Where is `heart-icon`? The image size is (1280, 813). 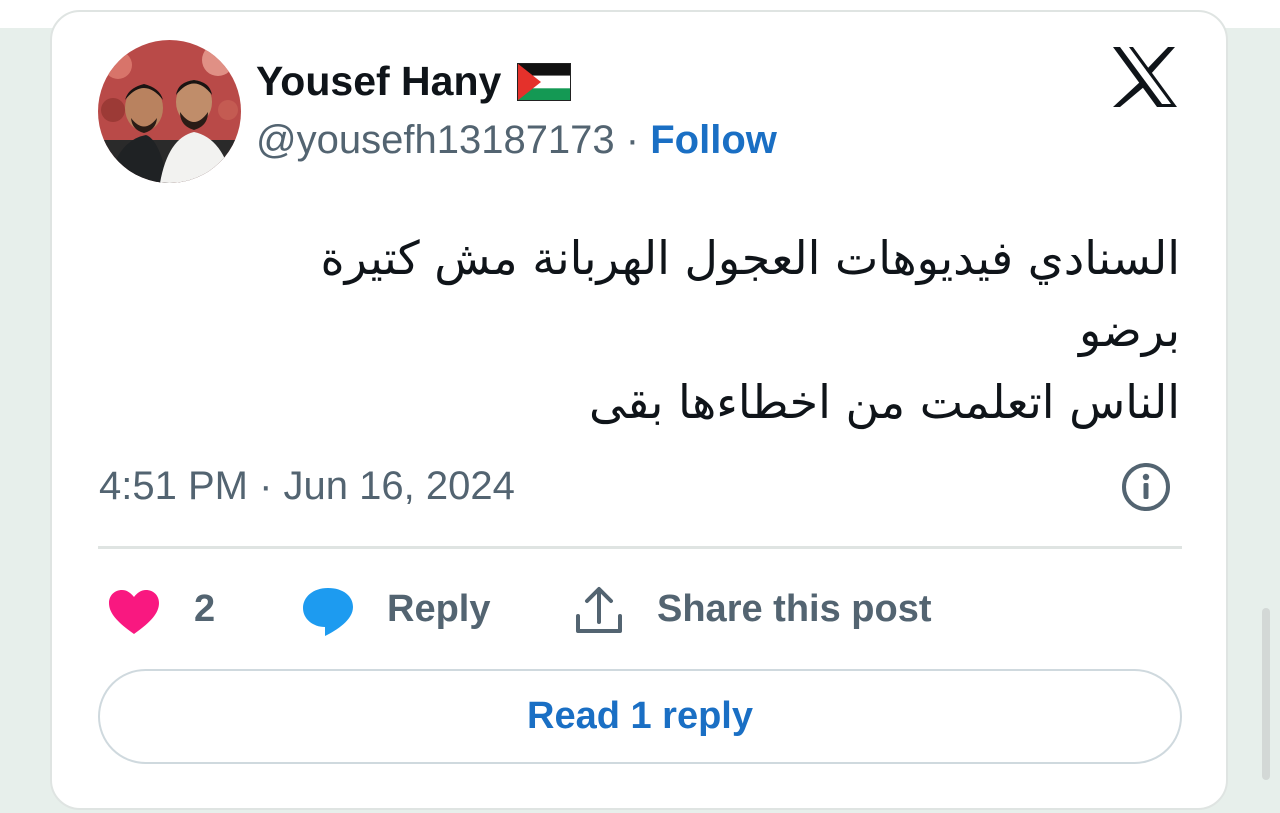
heart-icon is located at coordinates (134, 612).